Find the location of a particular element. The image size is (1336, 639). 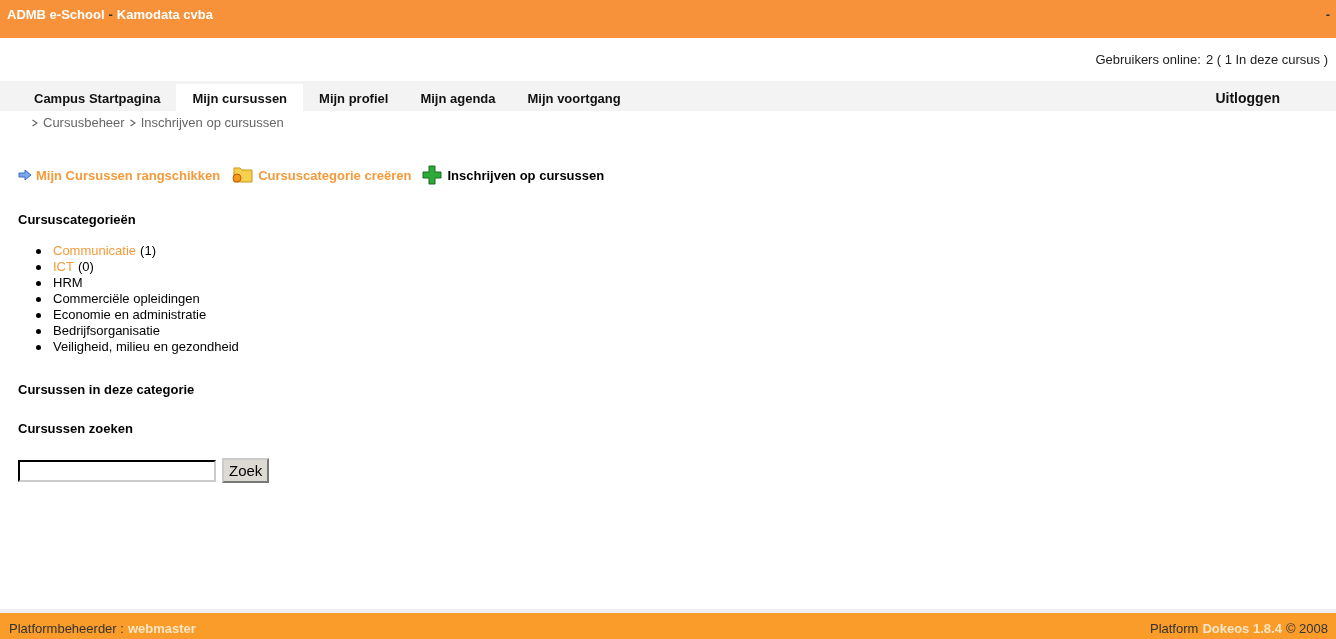

plus-icon is located at coordinates (432, 175).